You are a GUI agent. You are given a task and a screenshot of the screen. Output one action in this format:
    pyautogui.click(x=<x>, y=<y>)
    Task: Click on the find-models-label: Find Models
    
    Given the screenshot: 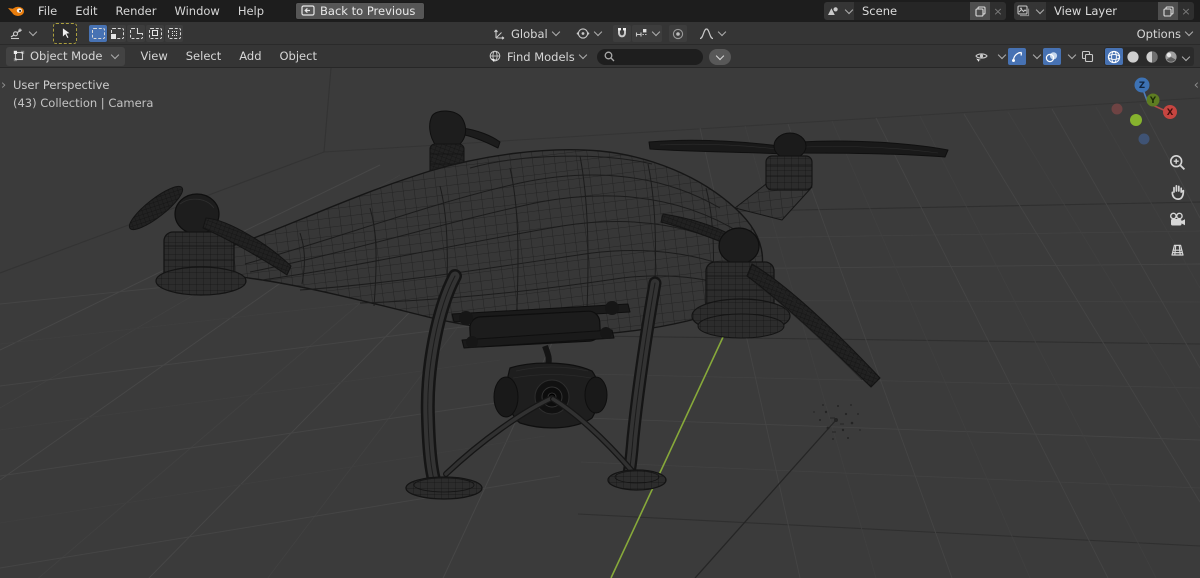 What is the action you would take?
    pyautogui.click(x=541, y=56)
    